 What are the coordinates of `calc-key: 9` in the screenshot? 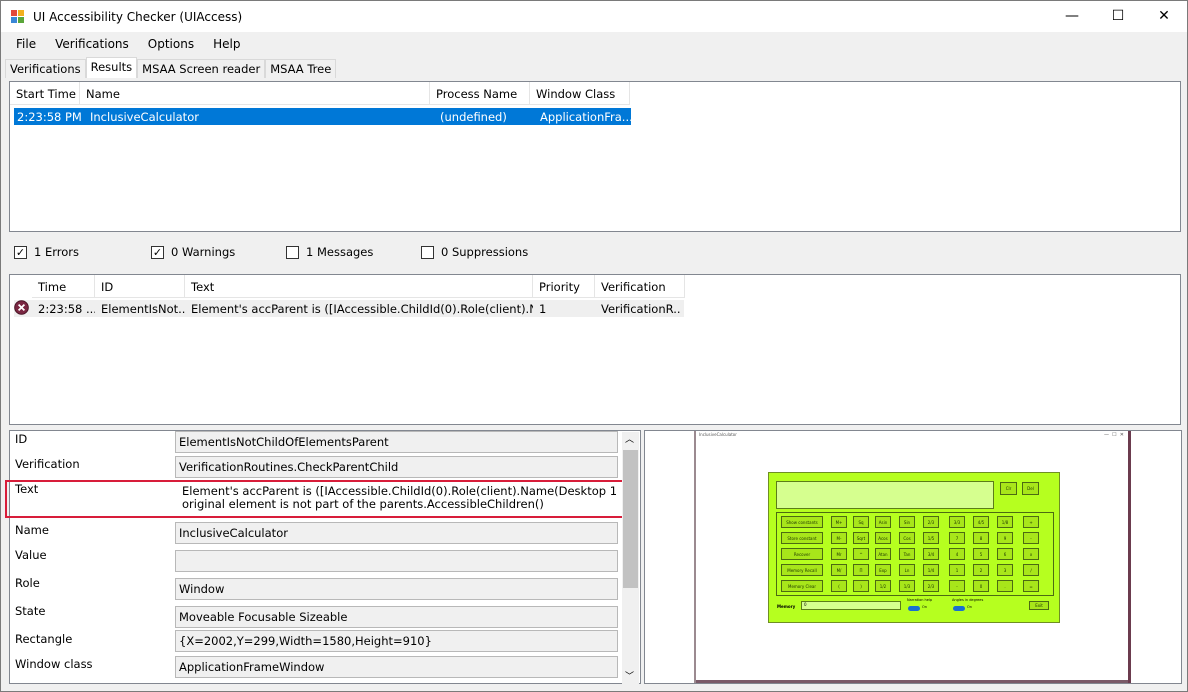 It's located at (1005, 538).